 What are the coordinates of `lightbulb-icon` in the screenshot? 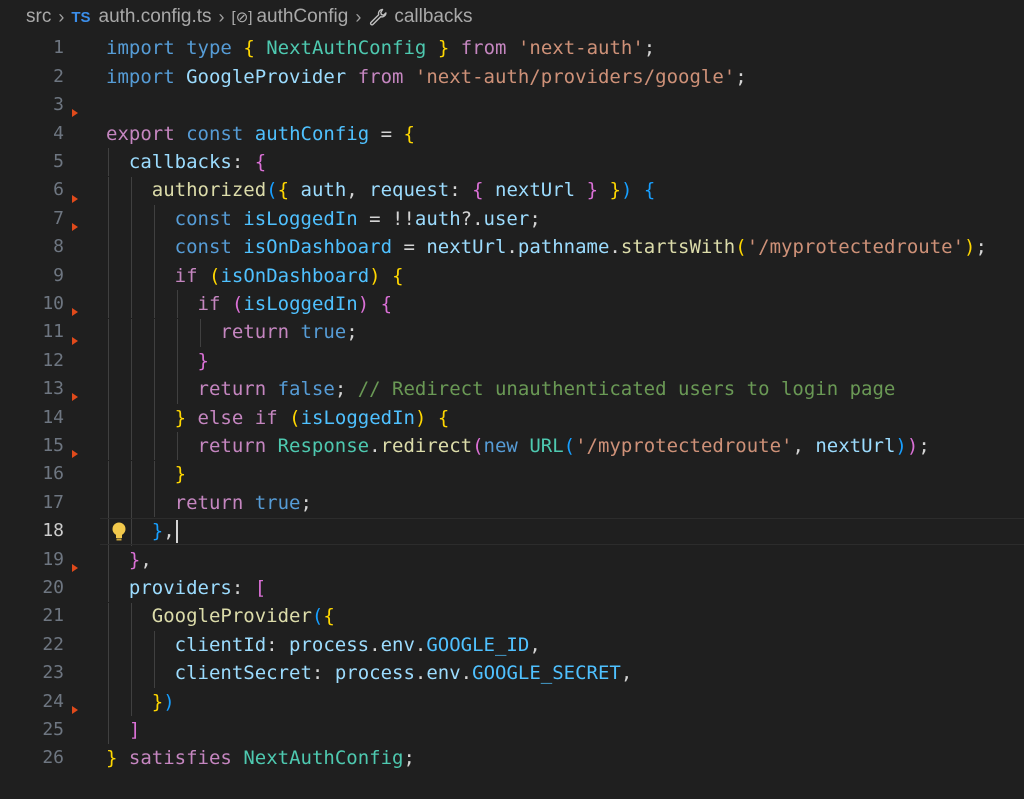 It's located at (119, 532).